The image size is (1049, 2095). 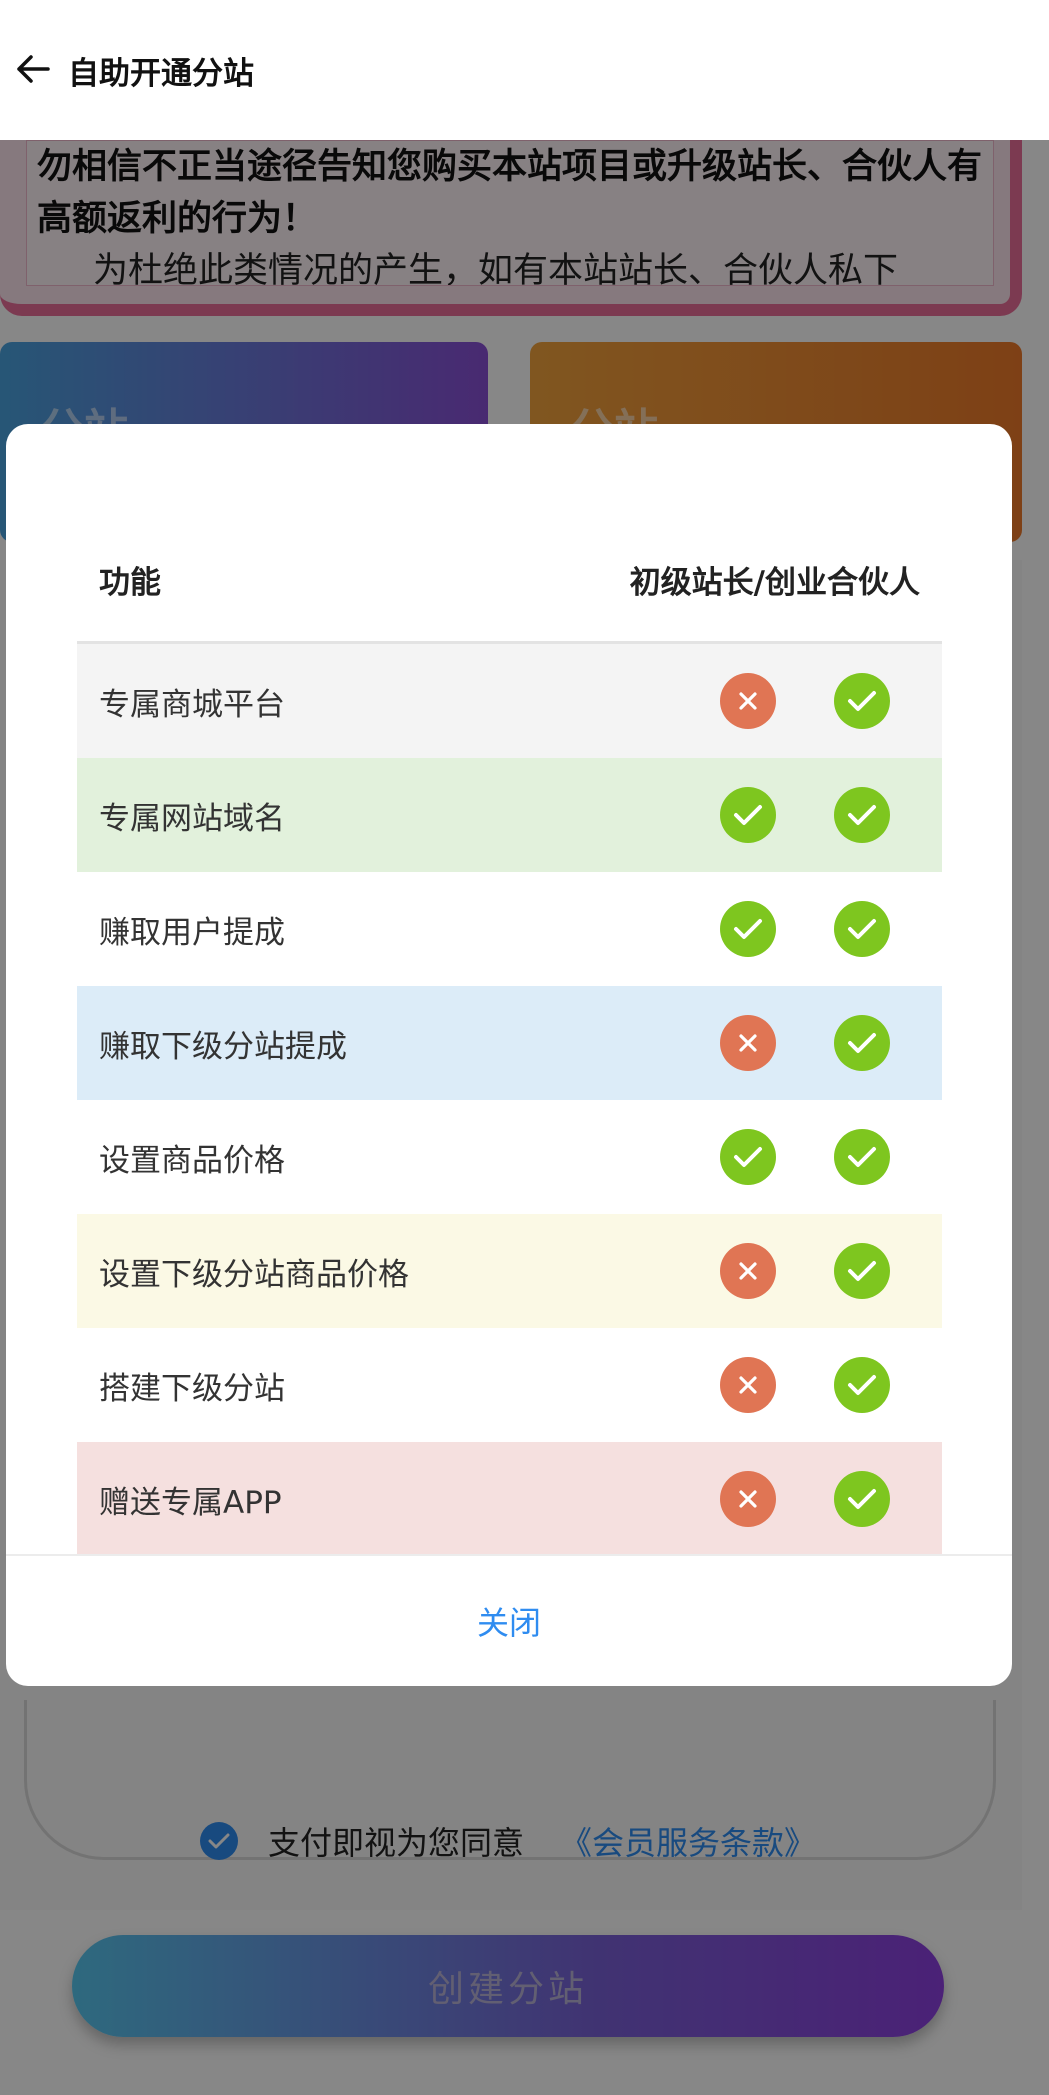 What do you see at coordinates (223, 1046) in the screenshot?
I see `feature-label: 赚取下级分站提成` at bounding box center [223, 1046].